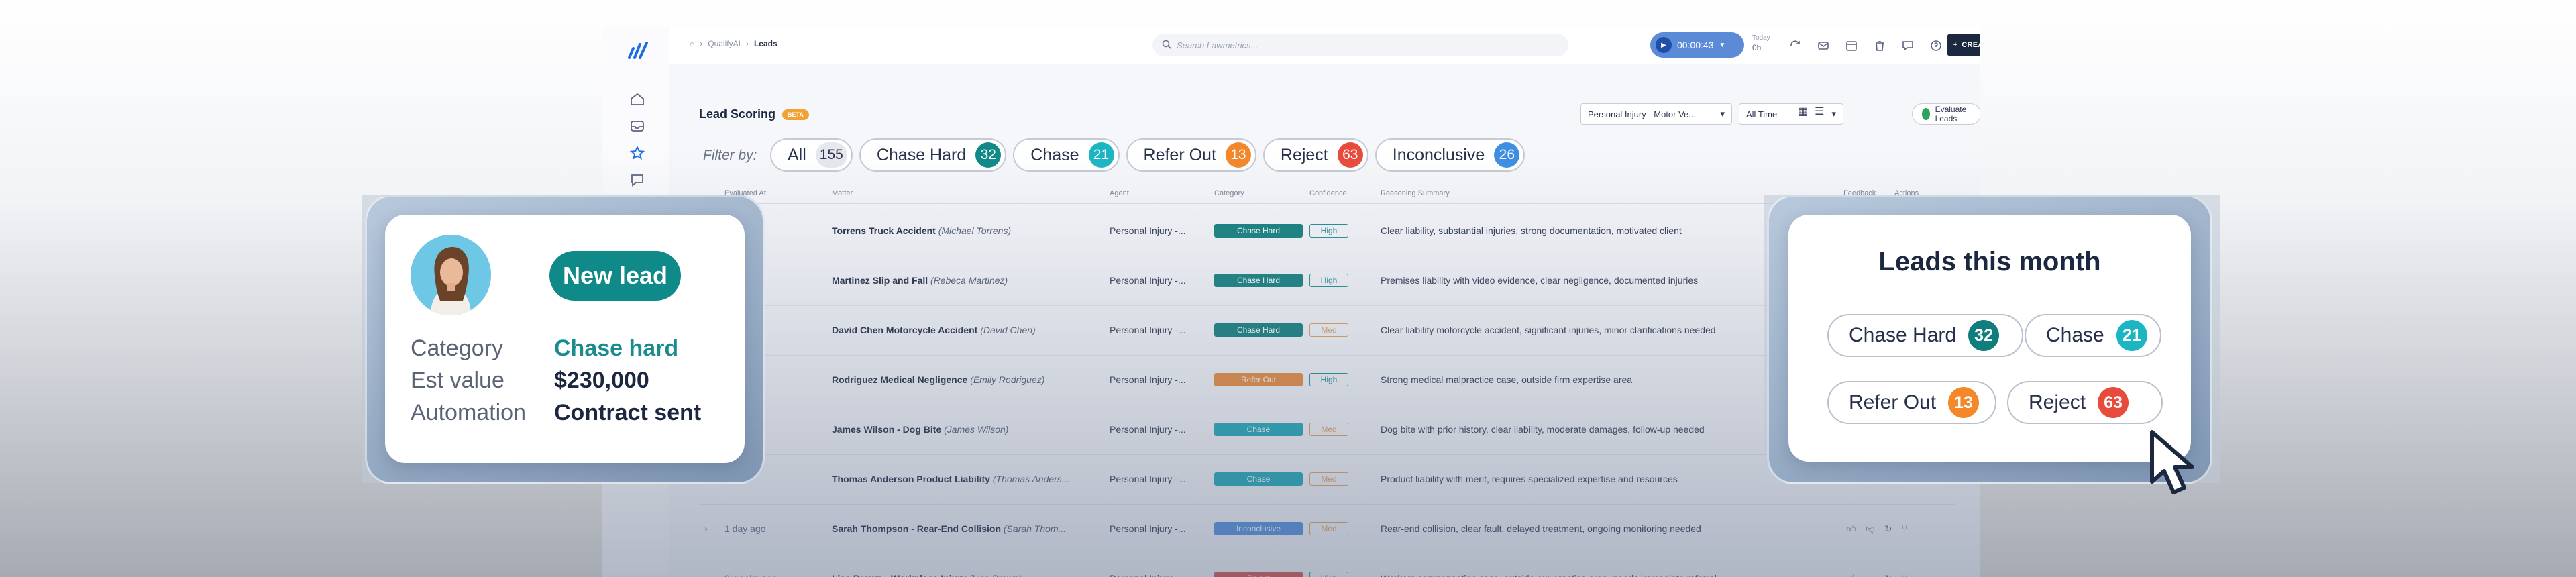 Image resolution: width=2576 pixels, height=577 pixels. What do you see at coordinates (1722, 45) in the screenshot?
I see `chevron-down-icon: ▼` at bounding box center [1722, 45].